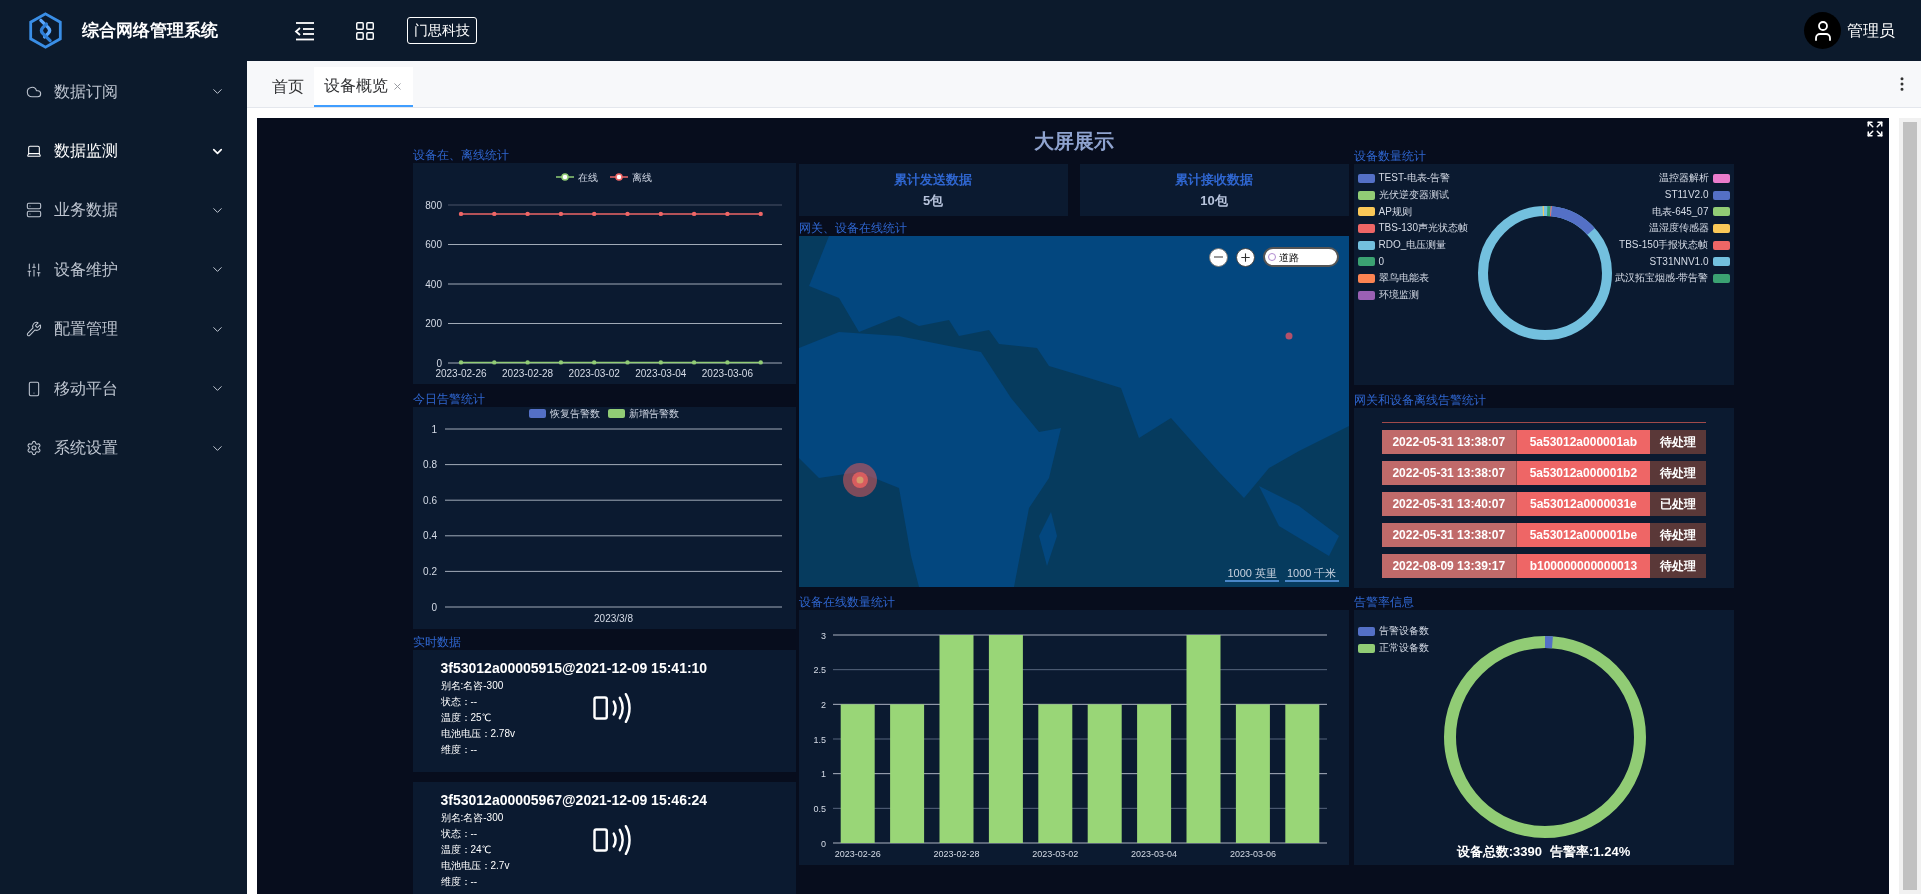 The width and height of the screenshot is (1921, 894). I want to click on device-field: 电池电压：2.7v, so click(475, 866).